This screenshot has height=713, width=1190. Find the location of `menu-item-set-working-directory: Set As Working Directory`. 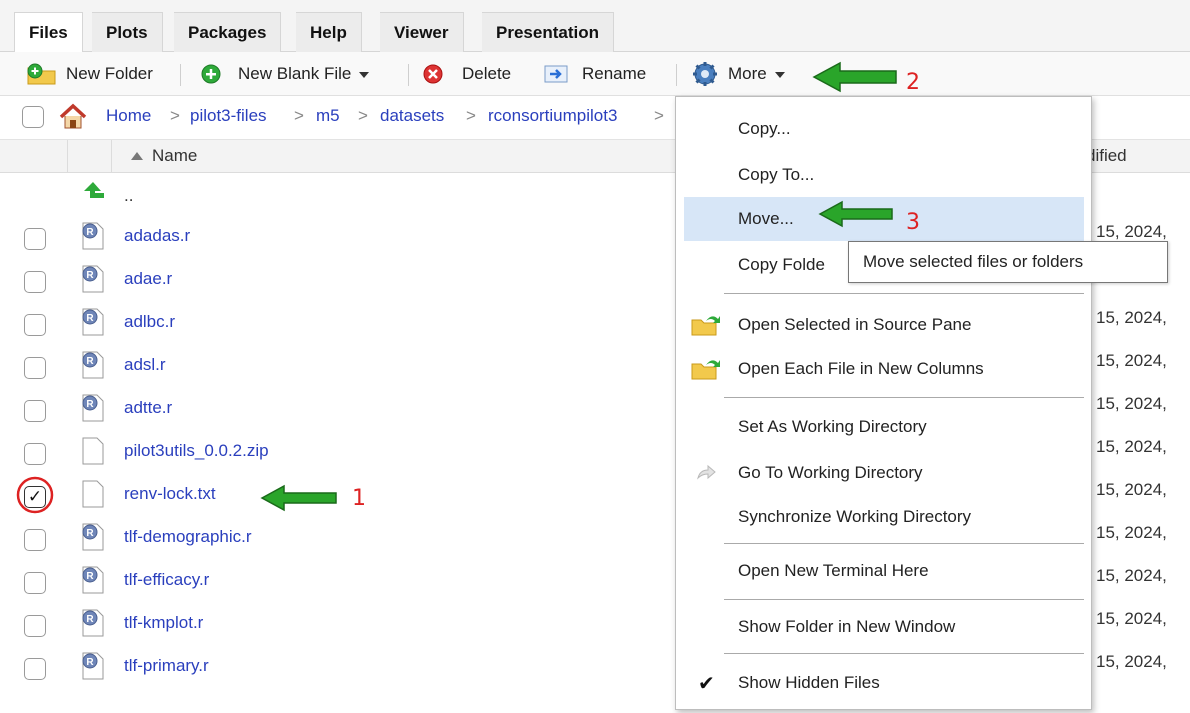

menu-item-set-working-directory: Set As Working Directory is located at coordinates (883, 427).